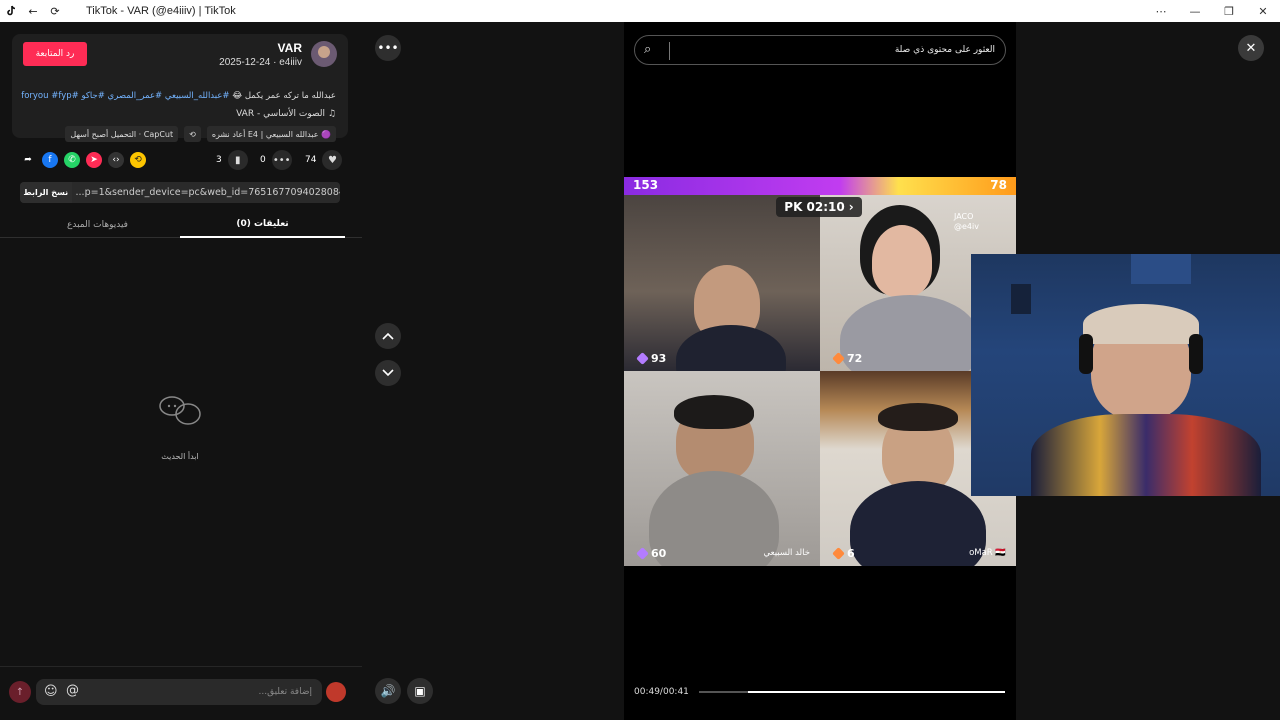  I want to click on score-value: 93, so click(659, 358).